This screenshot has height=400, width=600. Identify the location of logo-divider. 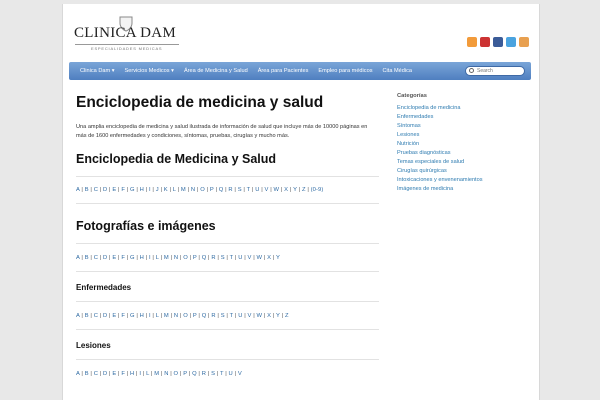
(127, 44).